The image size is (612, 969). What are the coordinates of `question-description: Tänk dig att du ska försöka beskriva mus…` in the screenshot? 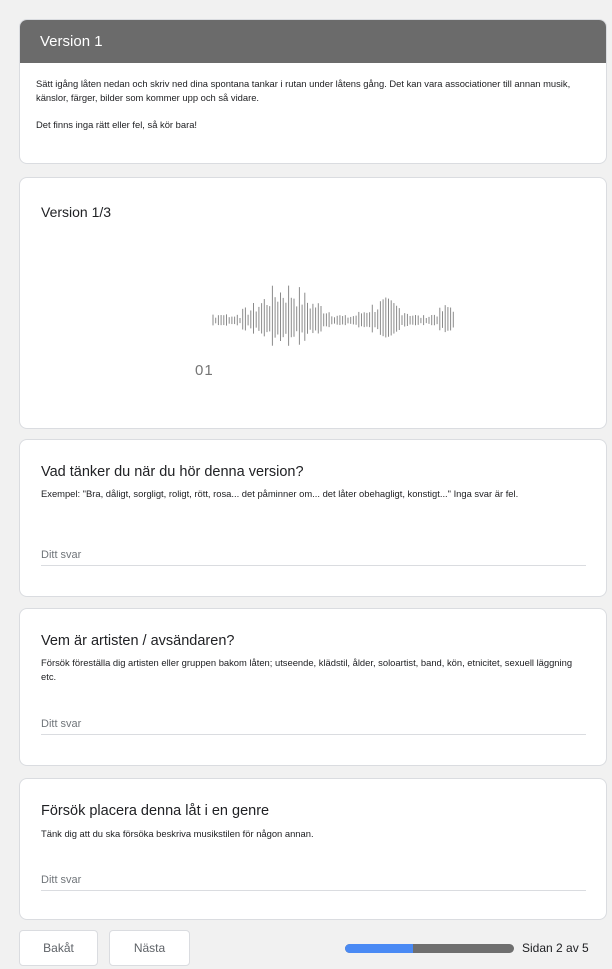 It's located at (177, 833).